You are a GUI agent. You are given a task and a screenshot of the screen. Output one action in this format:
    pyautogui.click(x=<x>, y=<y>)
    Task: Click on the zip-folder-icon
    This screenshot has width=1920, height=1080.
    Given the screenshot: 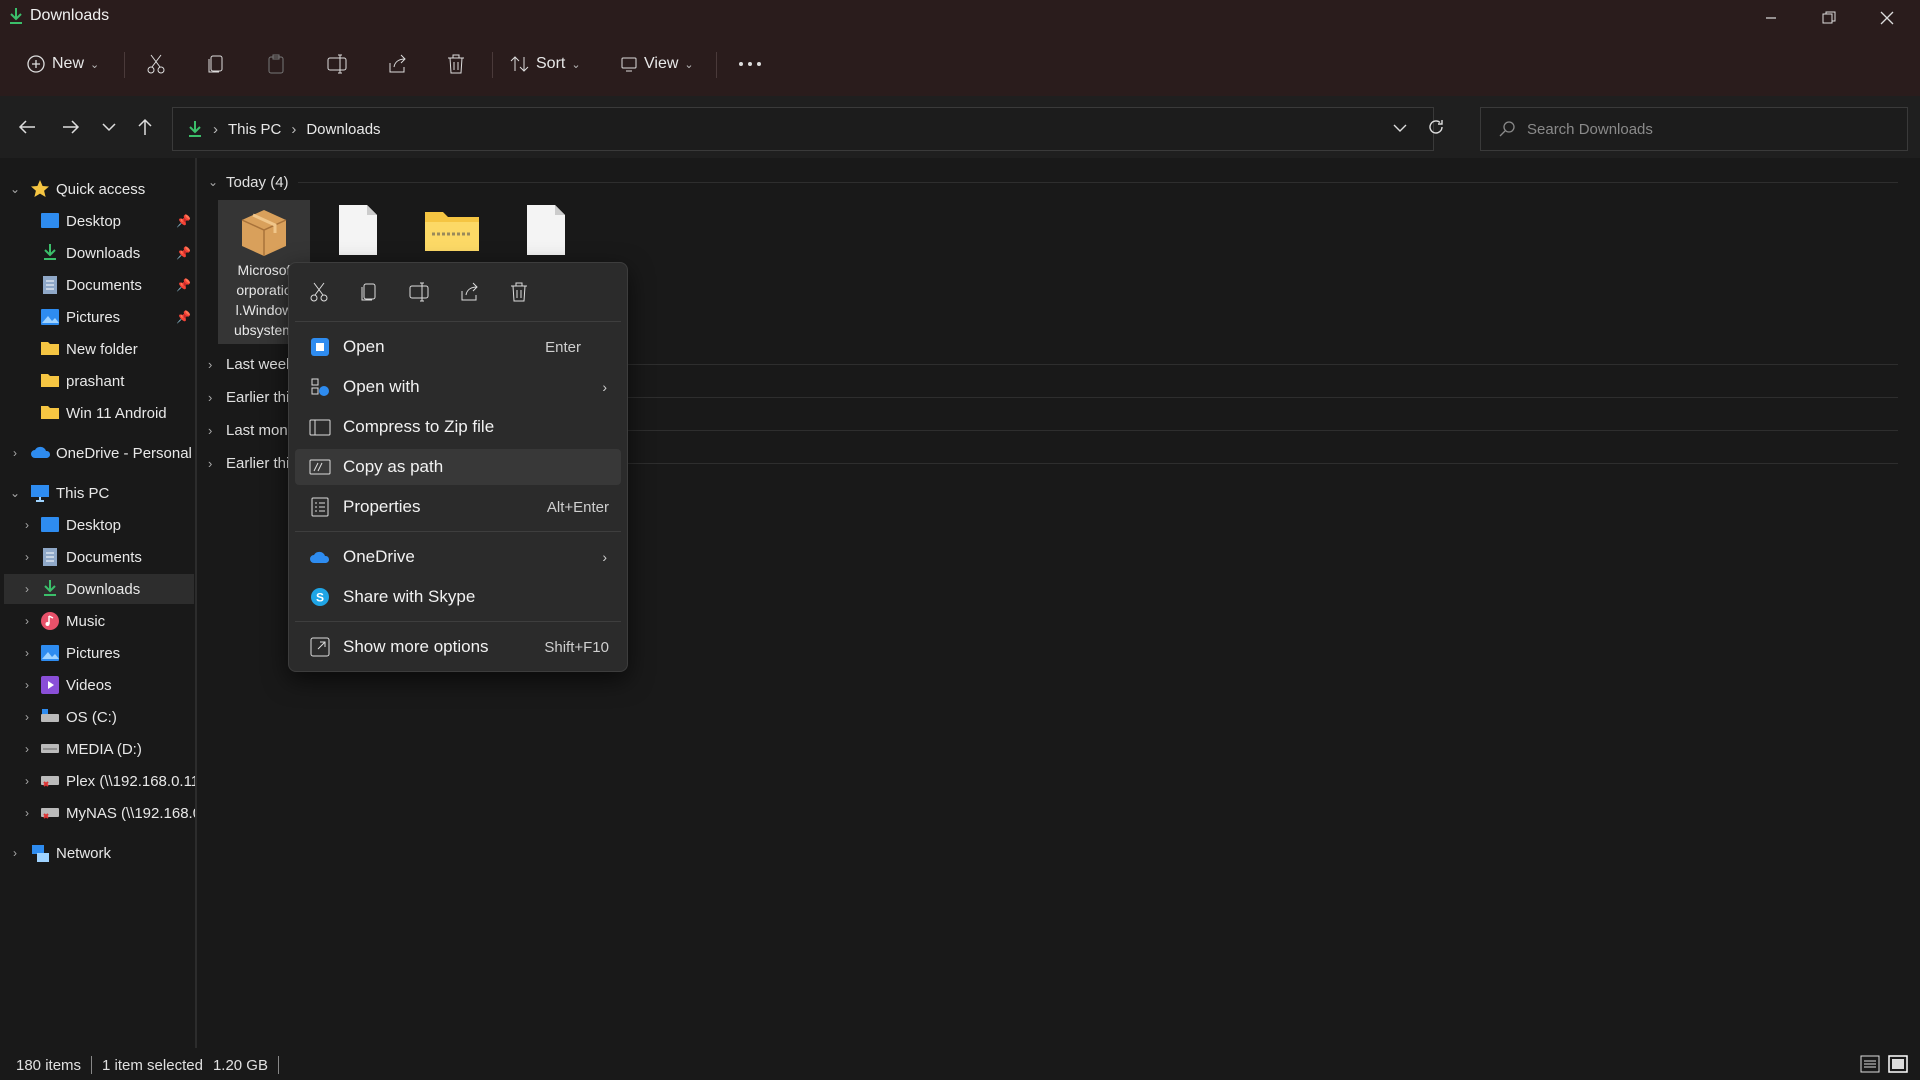 What is the action you would take?
    pyautogui.click(x=452, y=231)
    